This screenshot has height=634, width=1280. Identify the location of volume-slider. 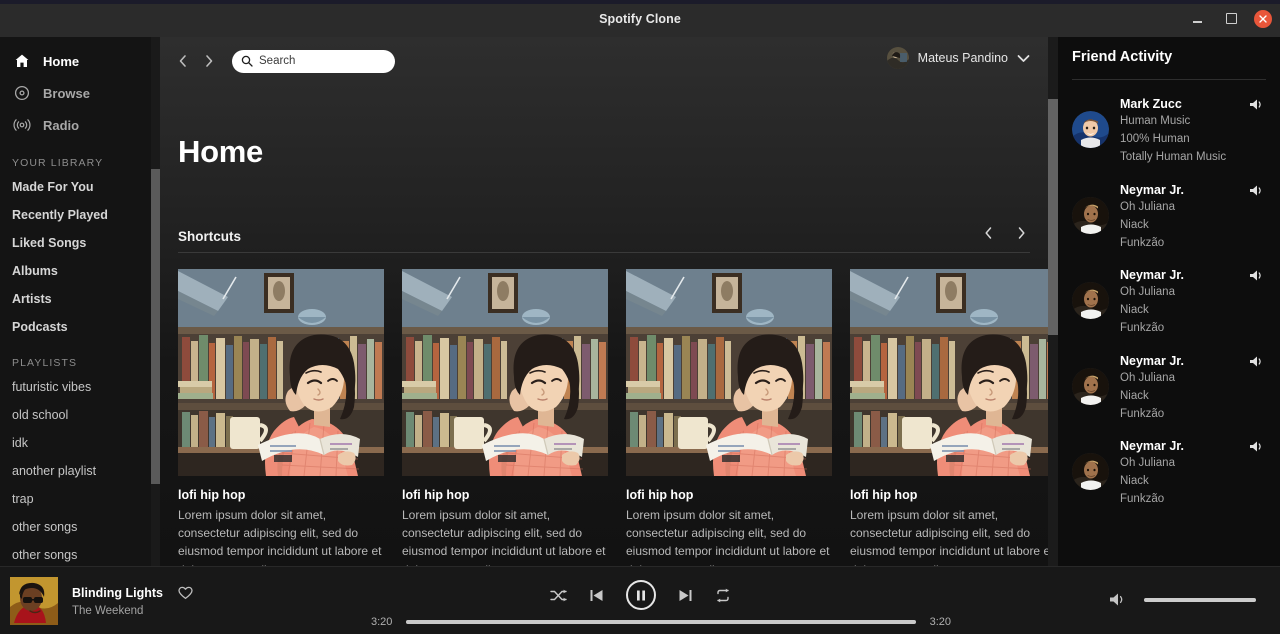
(1200, 599).